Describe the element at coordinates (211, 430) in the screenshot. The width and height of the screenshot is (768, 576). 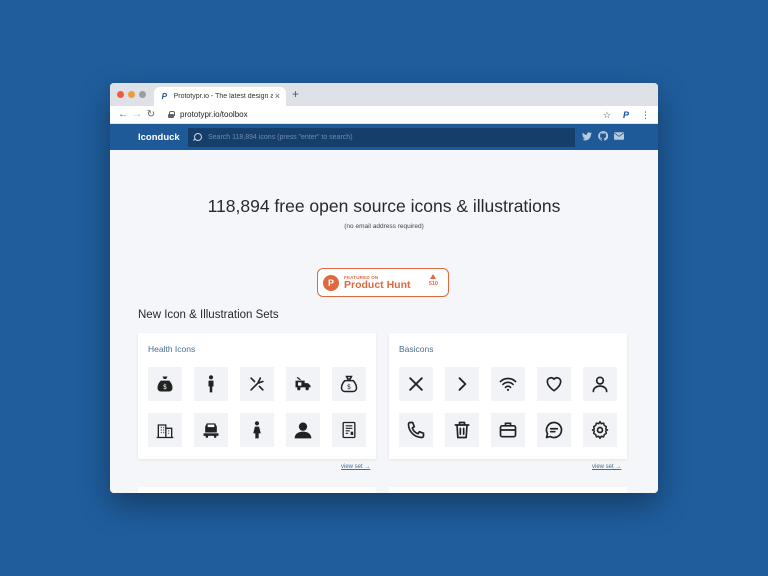
I see `vehicle-icon` at that location.